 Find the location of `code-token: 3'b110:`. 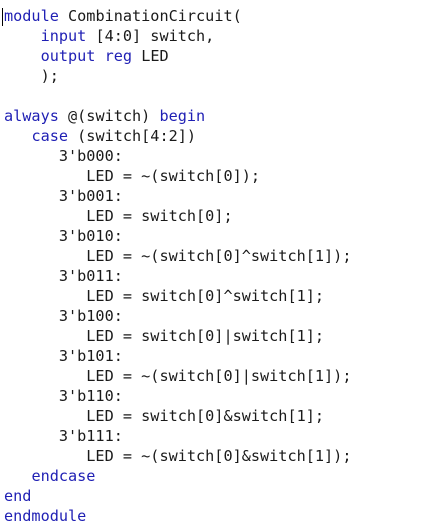

code-token: 3'b110: is located at coordinates (63, 396).